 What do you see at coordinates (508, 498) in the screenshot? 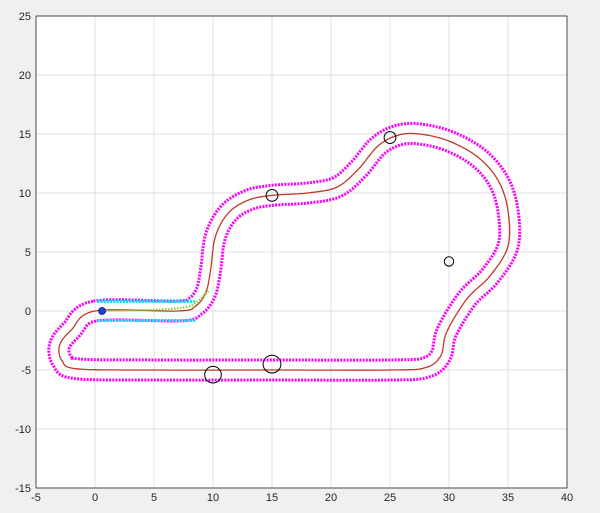
I see `x-tick-label: 35` at bounding box center [508, 498].